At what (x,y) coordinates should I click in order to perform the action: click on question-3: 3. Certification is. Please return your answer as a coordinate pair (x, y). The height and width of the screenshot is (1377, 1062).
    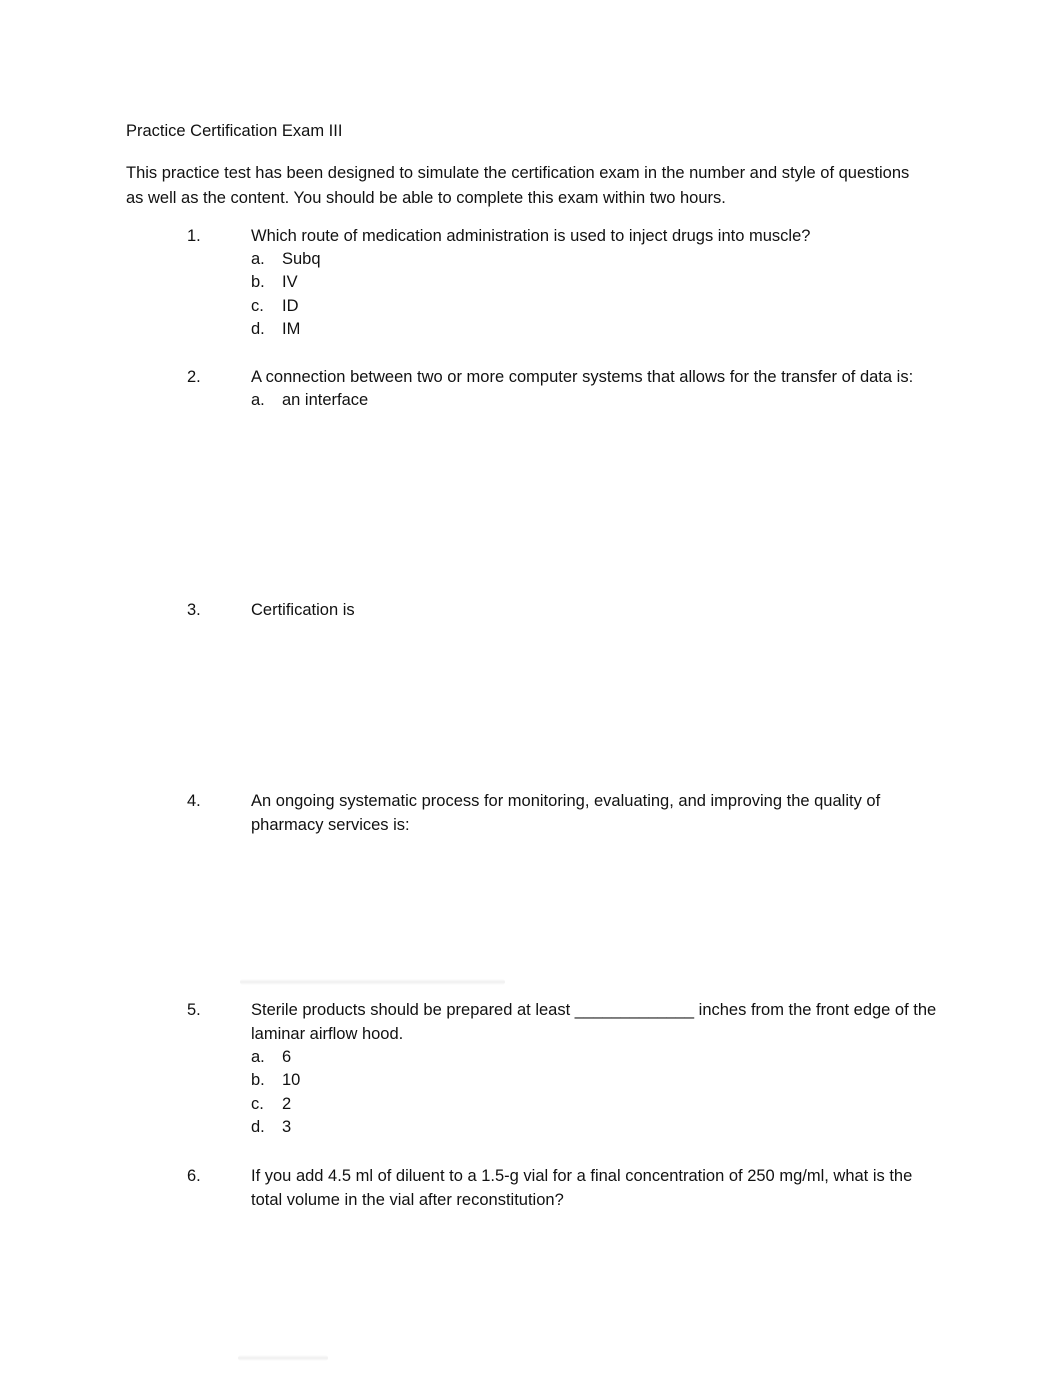
    Looking at the image, I should click on (567, 610).